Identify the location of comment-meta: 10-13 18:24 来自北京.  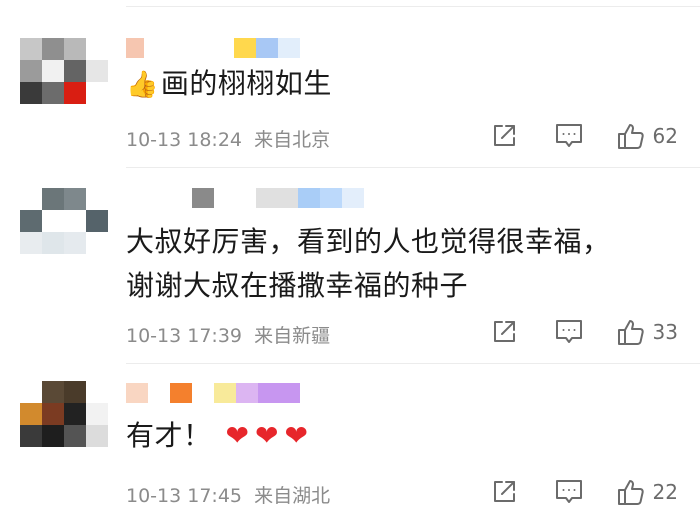
(228, 138).